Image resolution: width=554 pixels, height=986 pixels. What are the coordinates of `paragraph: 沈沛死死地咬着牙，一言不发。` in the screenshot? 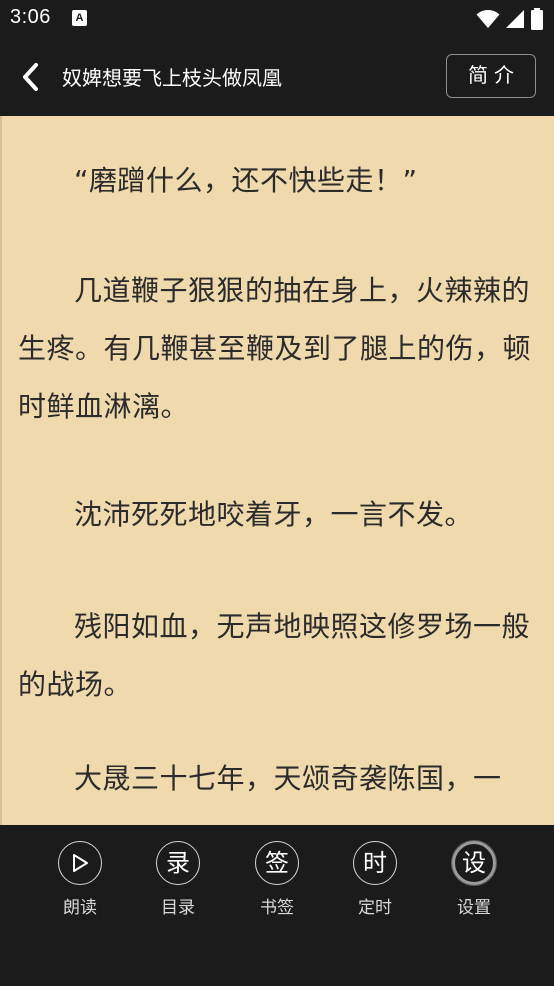 It's located at (274, 514).